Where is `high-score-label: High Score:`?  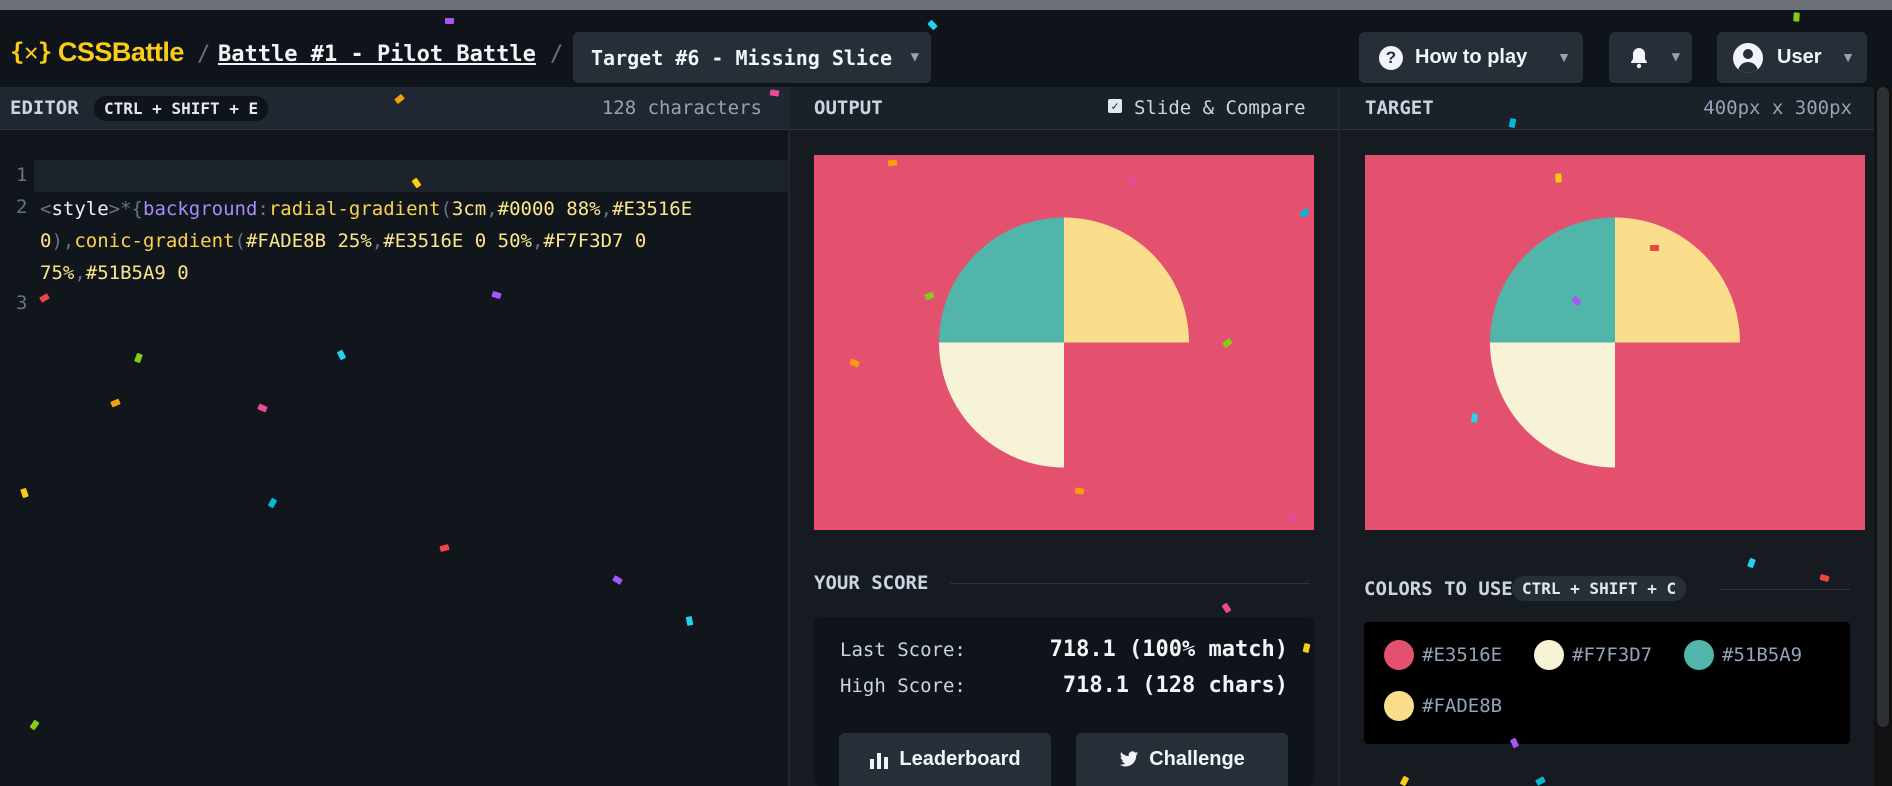 high-score-label: High Score: is located at coordinates (903, 686).